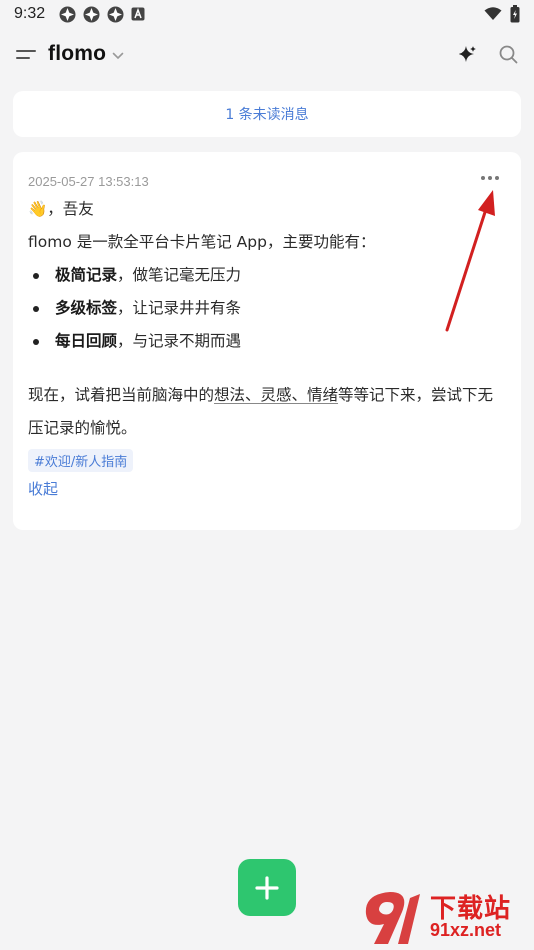 Image resolution: width=534 pixels, height=950 pixels. What do you see at coordinates (61, 209) in the screenshot?
I see `memo-greeting: 👋，吾友` at bounding box center [61, 209].